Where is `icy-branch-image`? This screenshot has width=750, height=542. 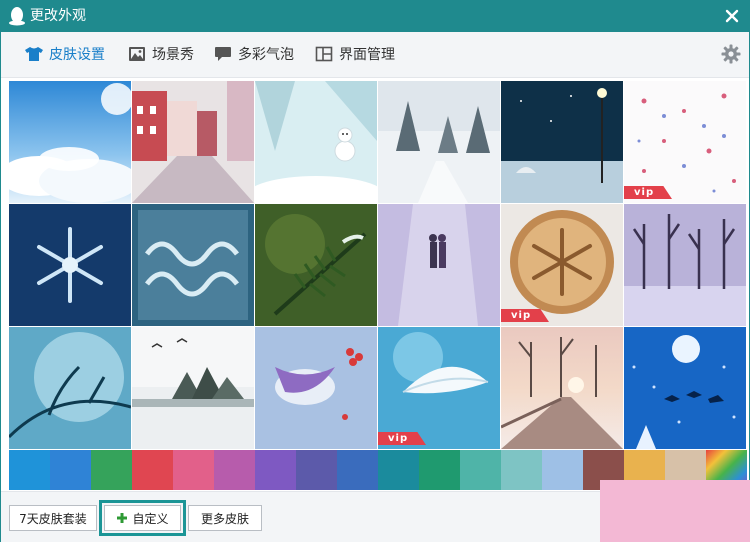
icy-branch-image is located at coordinates (70, 388).